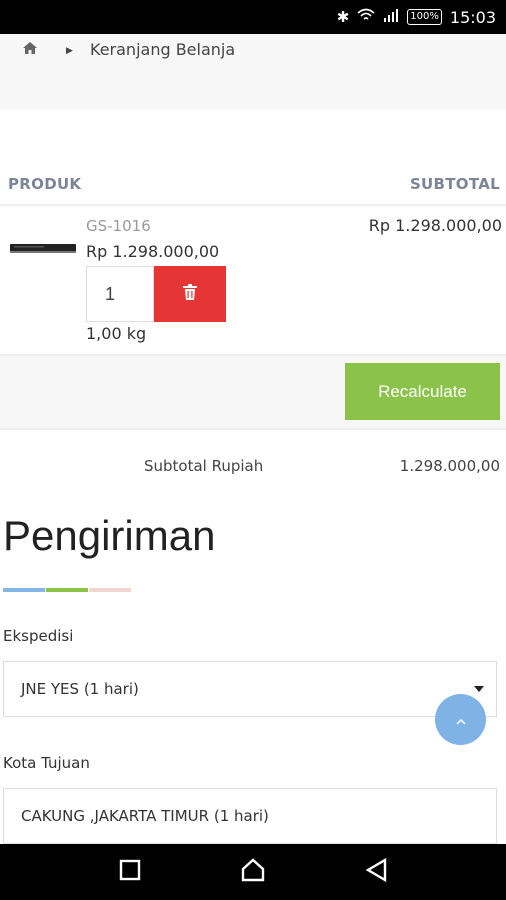  What do you see at coordinates (204, 466) in the screenshot?
I see `subtotal-label: Subtotal Rupiah` at bounding box center [204, 466].